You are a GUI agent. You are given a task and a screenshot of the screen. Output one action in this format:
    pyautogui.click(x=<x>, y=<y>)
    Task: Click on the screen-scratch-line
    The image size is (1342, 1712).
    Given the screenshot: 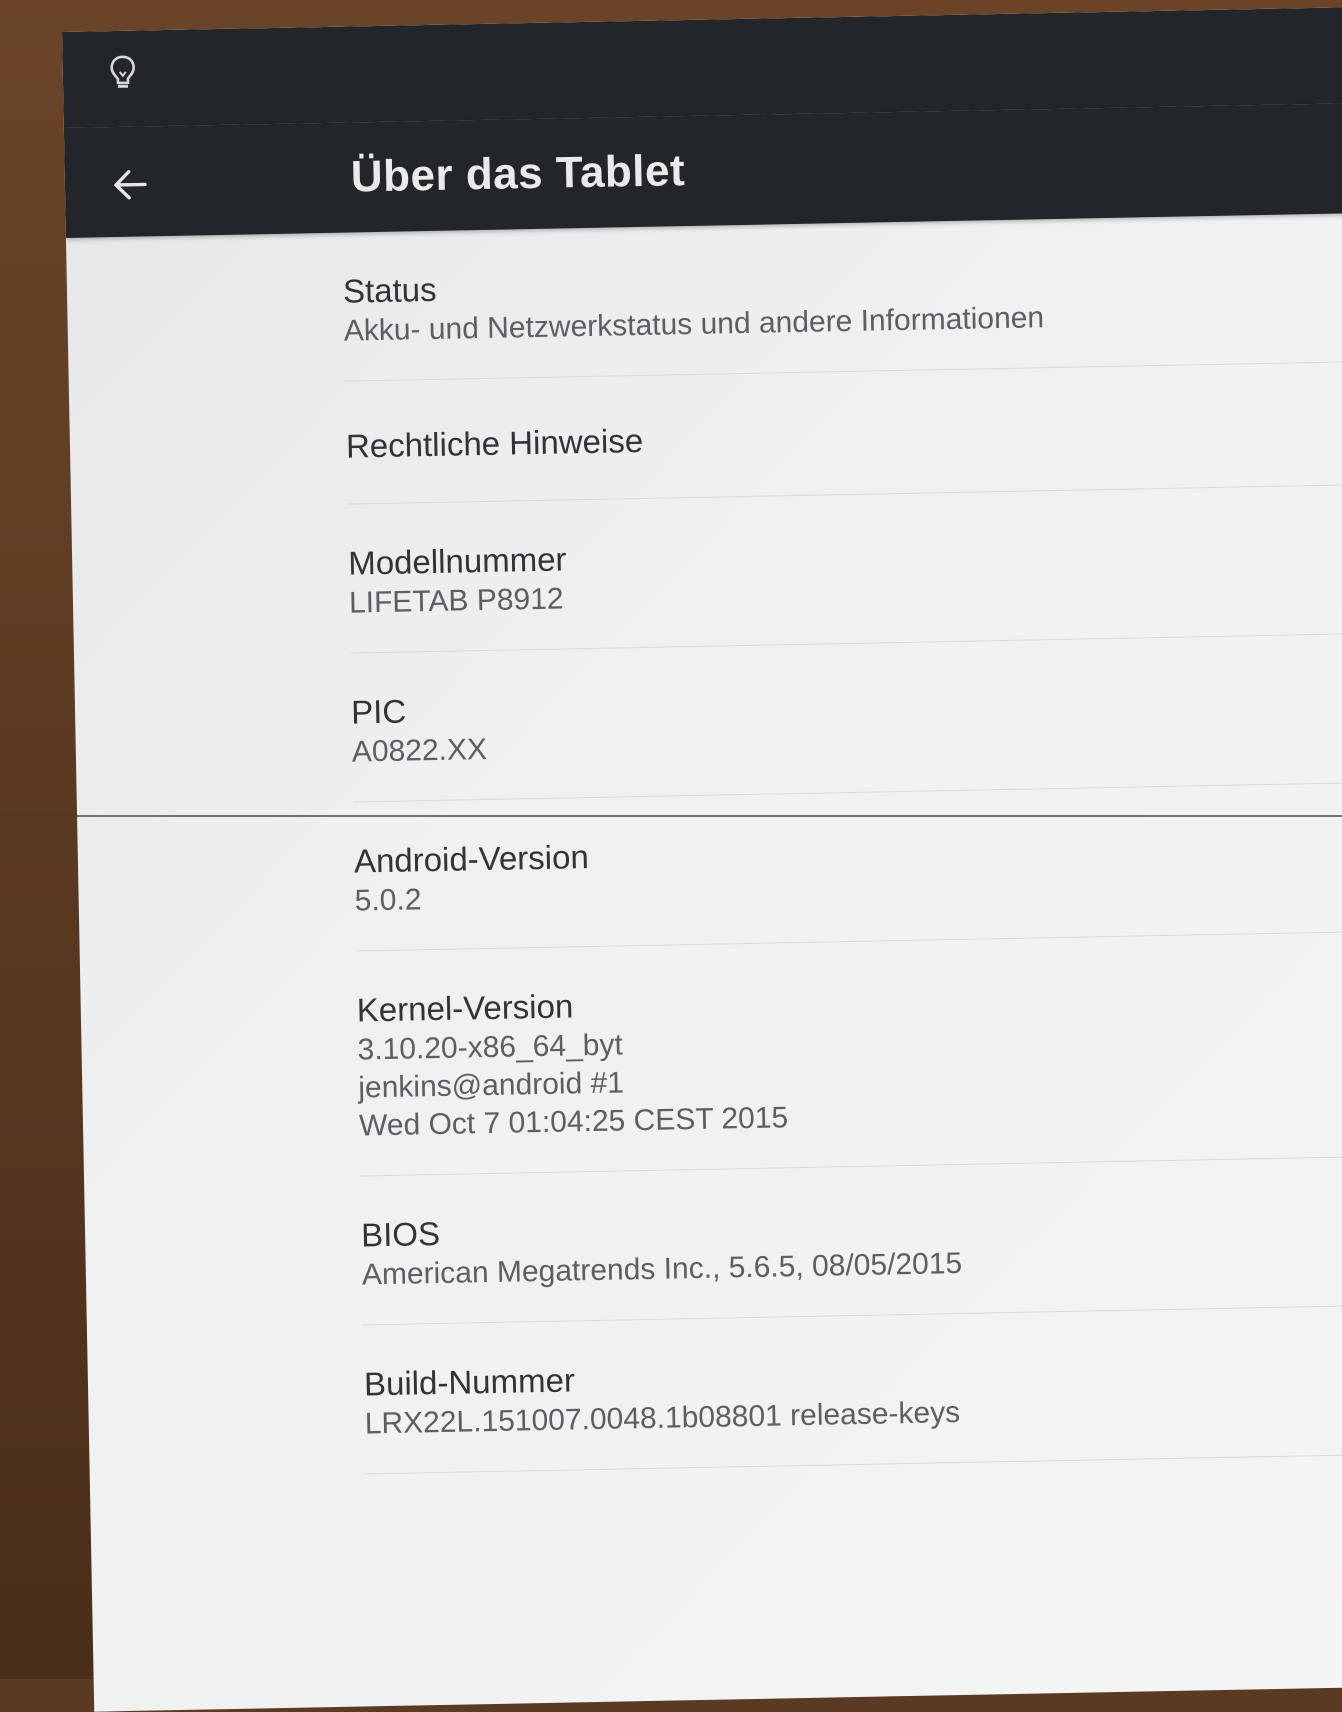 What is the action you would take?
    pyautogui.click(x=671, y=816)
    